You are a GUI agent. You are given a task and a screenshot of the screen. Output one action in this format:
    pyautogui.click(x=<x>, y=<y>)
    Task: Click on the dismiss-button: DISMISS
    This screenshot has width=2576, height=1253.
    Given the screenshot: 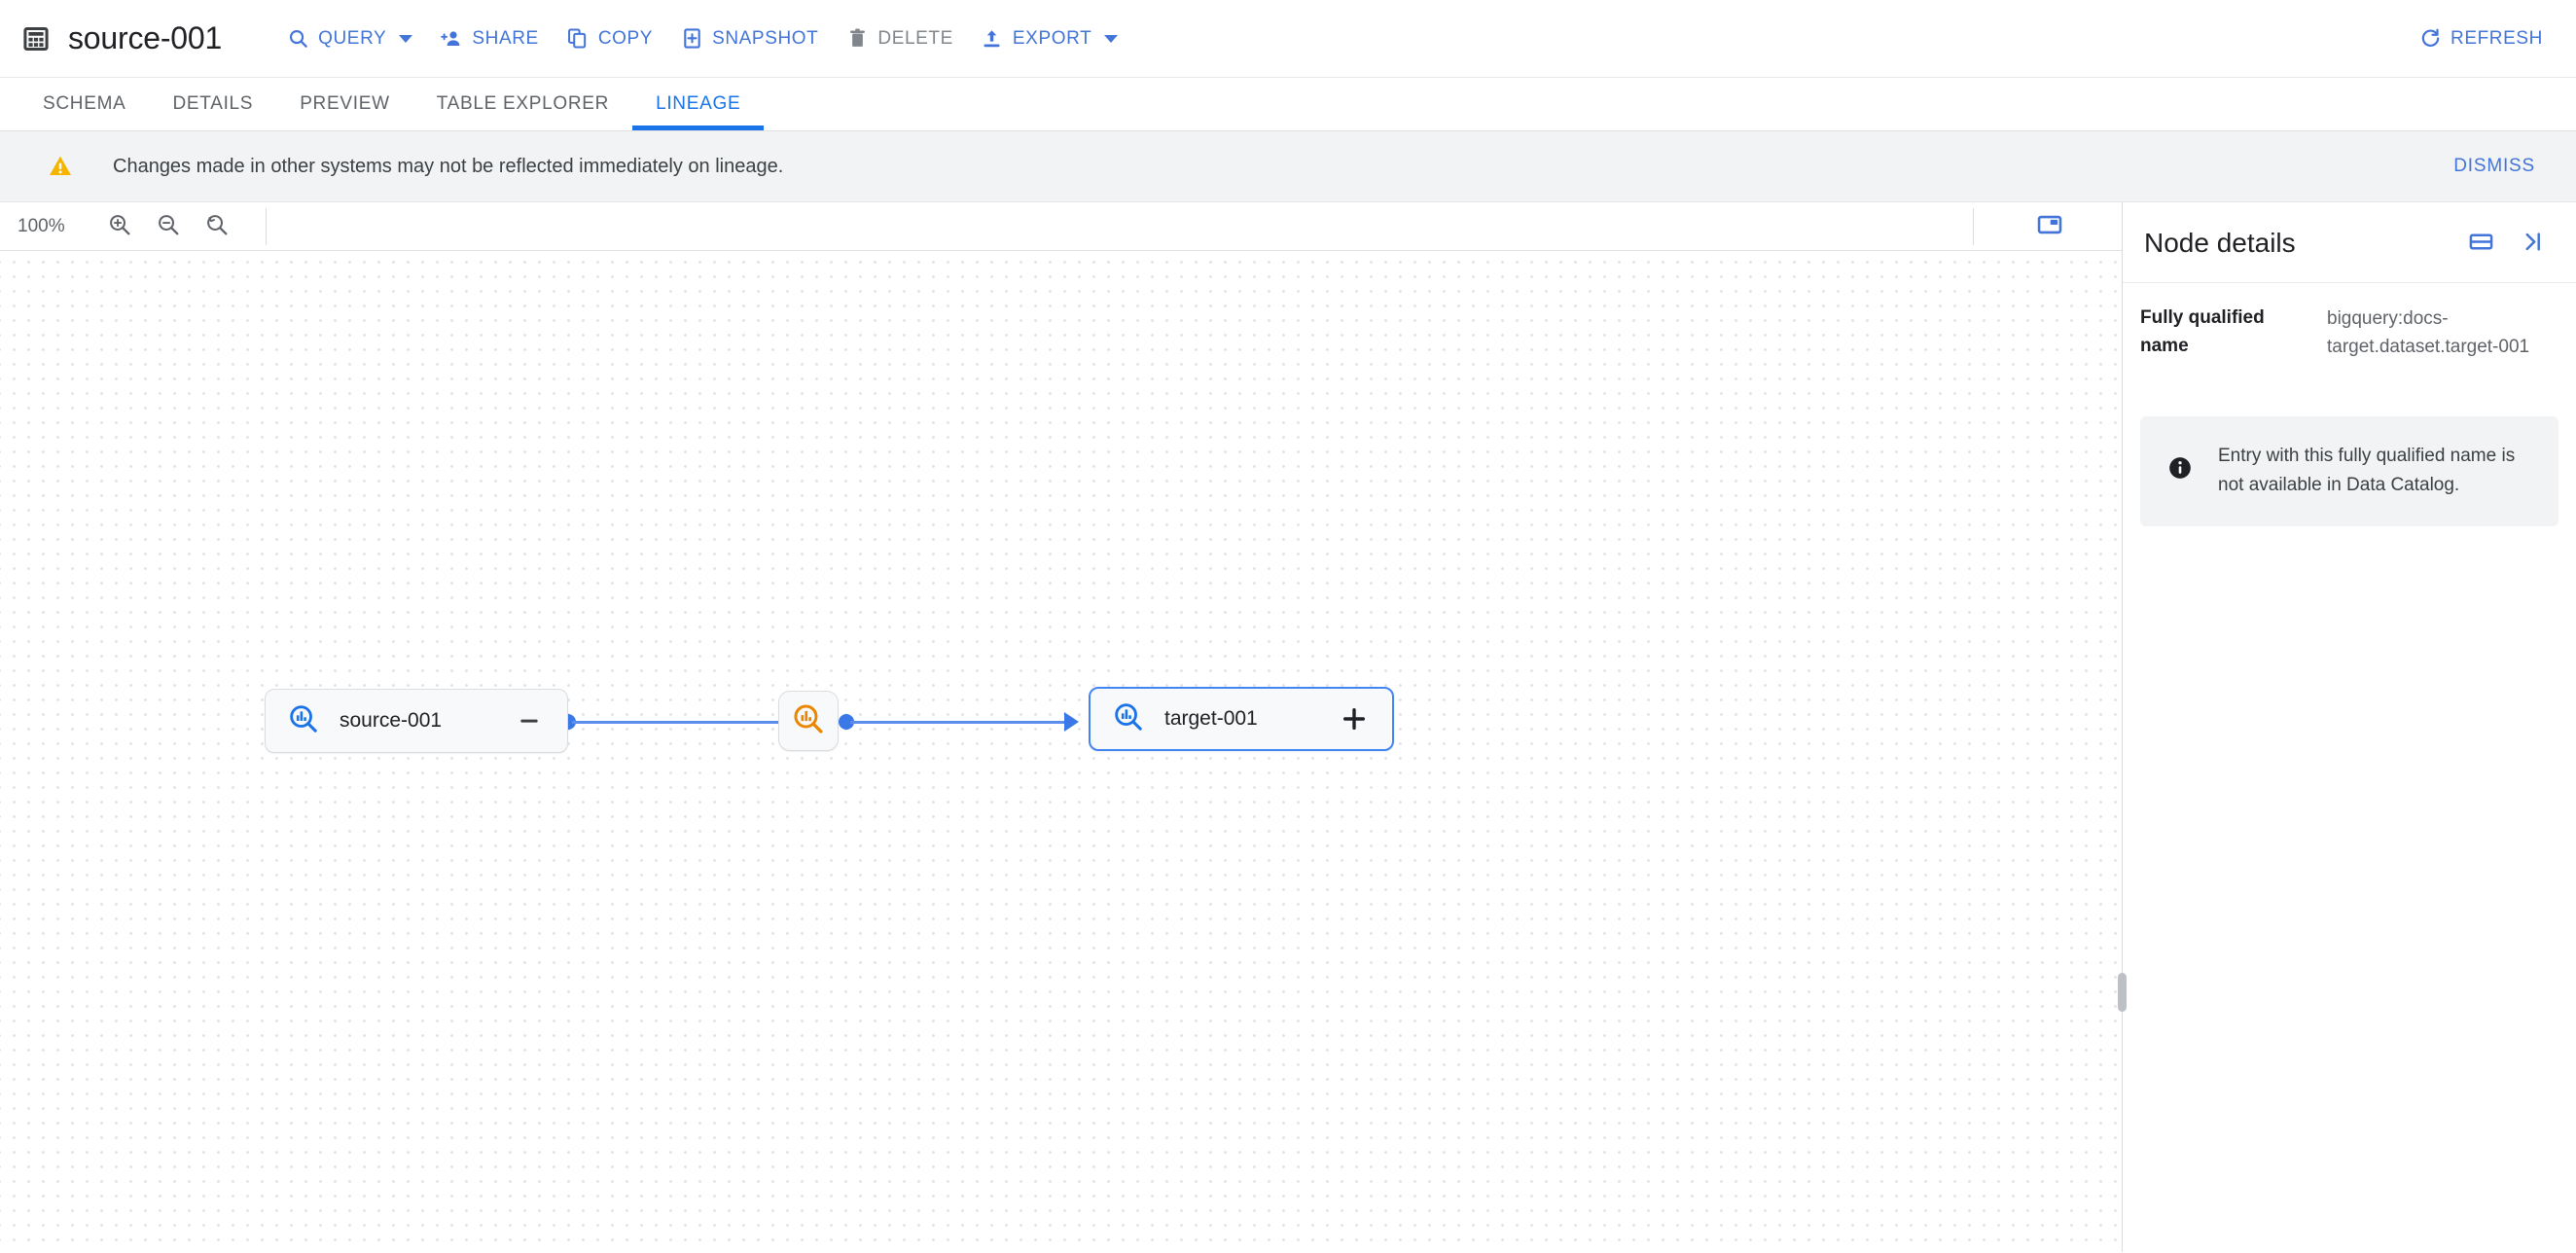 What is the action you would take?
    pyautogui.click(x=2494, y=166)
    